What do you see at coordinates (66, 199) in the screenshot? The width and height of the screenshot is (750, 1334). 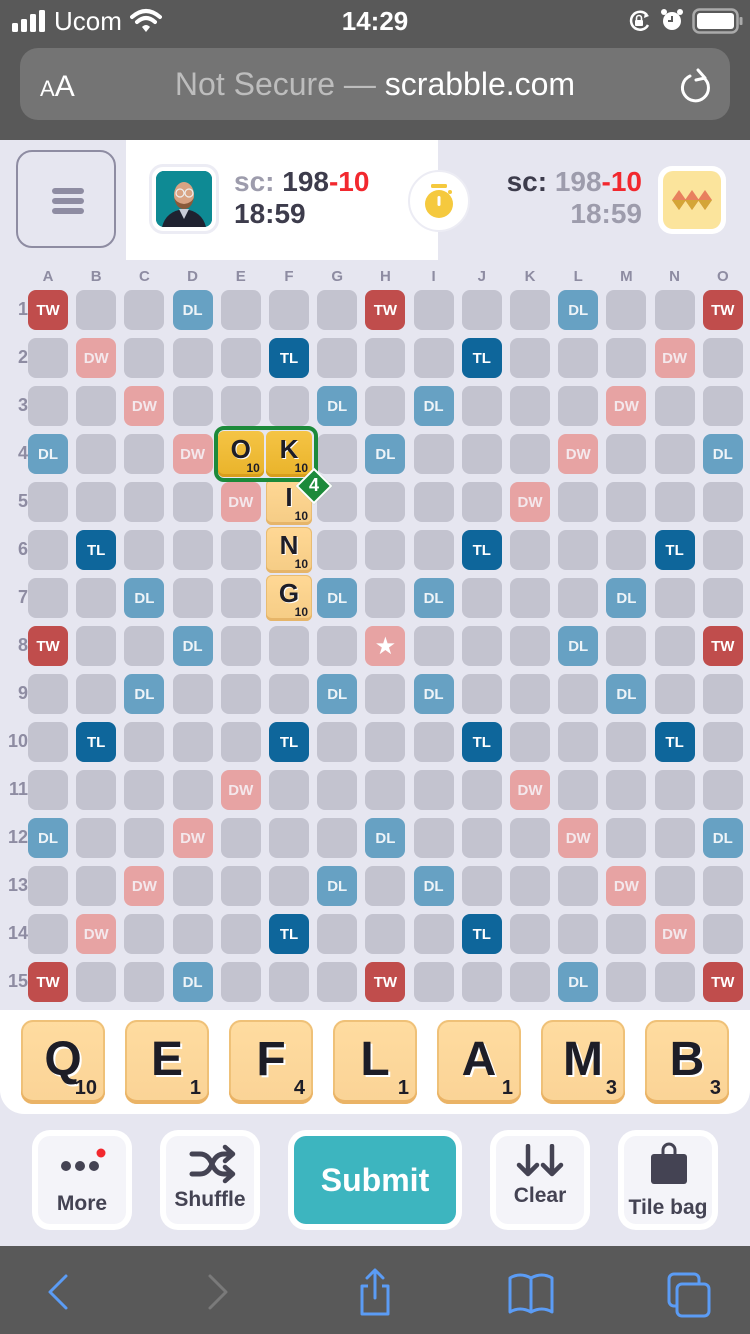 I see `menu-button` at bounding box center [66, 199].